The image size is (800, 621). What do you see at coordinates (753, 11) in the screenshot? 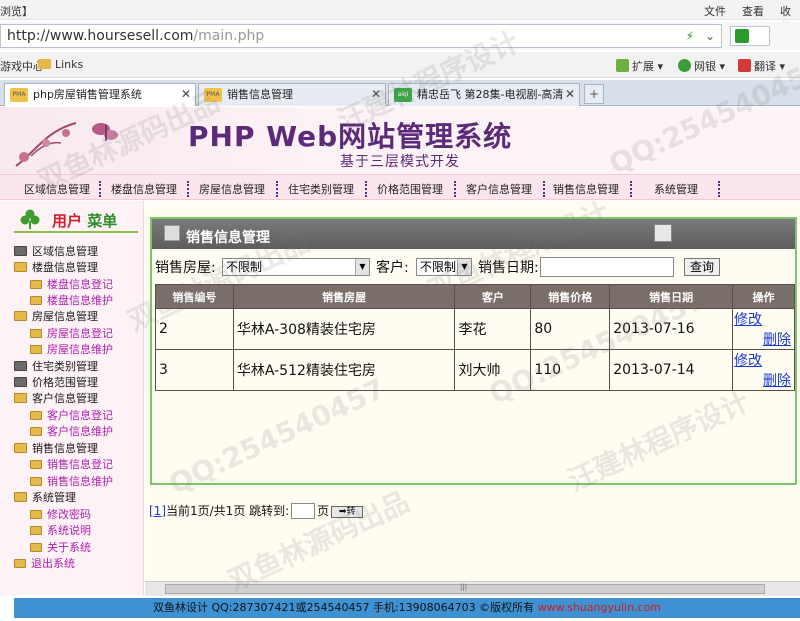
I see `menu-view: 查看` at bounding box center [753, 11].